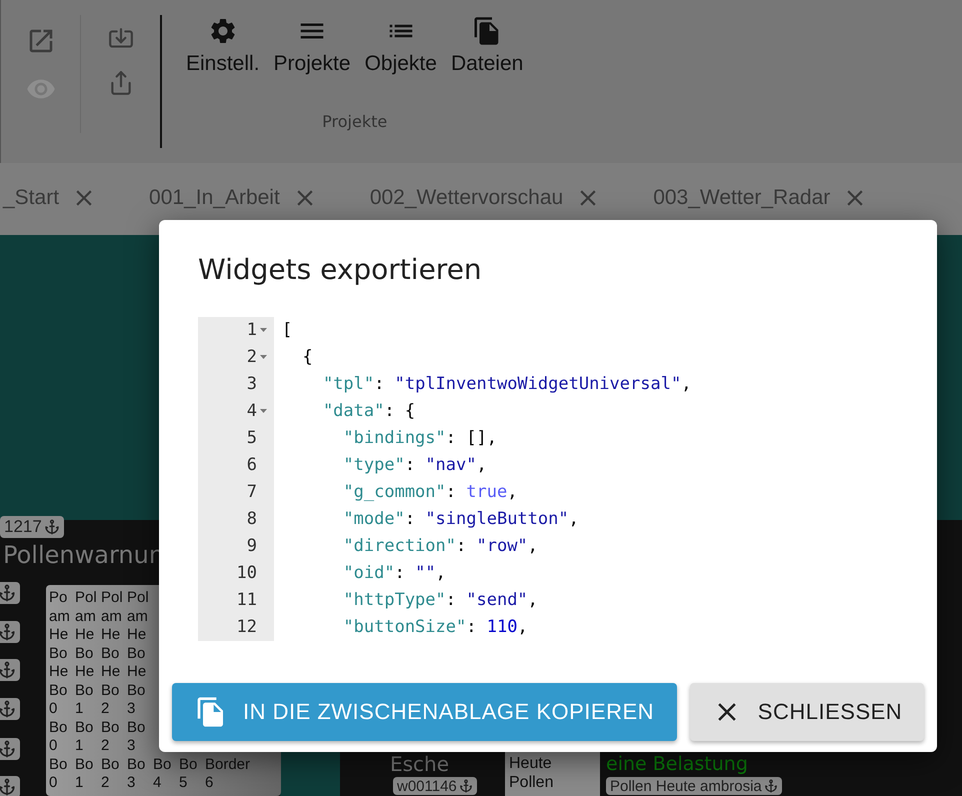 The height and width of the screenshot is (796, 962). What do you see at coordinates (251, 519) in the screenshot?
I see `line-number: 8` at bounding box center [251, 519].